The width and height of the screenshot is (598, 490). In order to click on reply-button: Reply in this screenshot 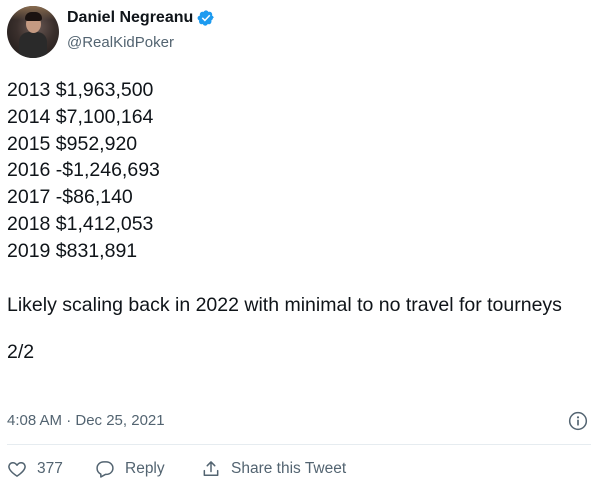, I will do `click(148, 469)`.